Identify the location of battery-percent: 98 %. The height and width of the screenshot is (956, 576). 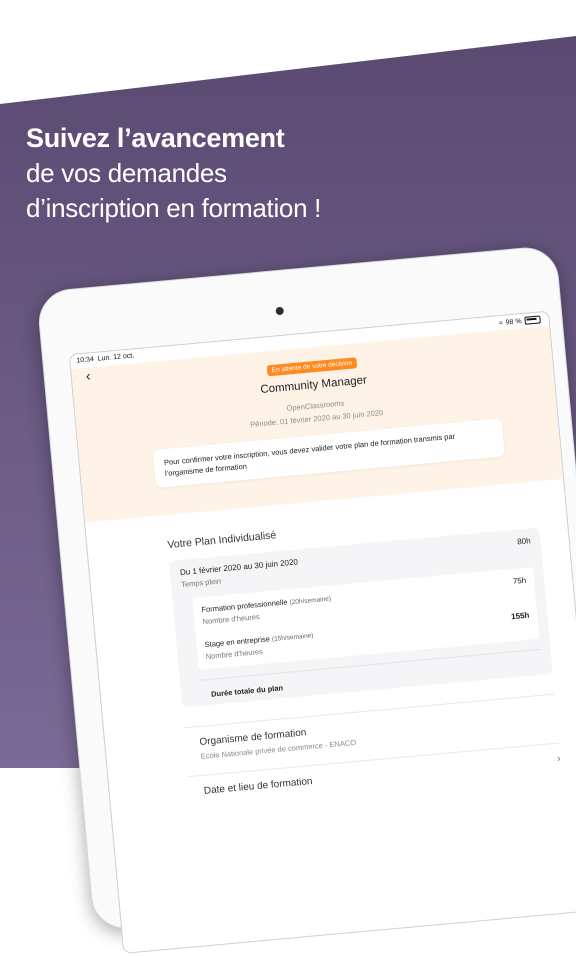
(513, 322).